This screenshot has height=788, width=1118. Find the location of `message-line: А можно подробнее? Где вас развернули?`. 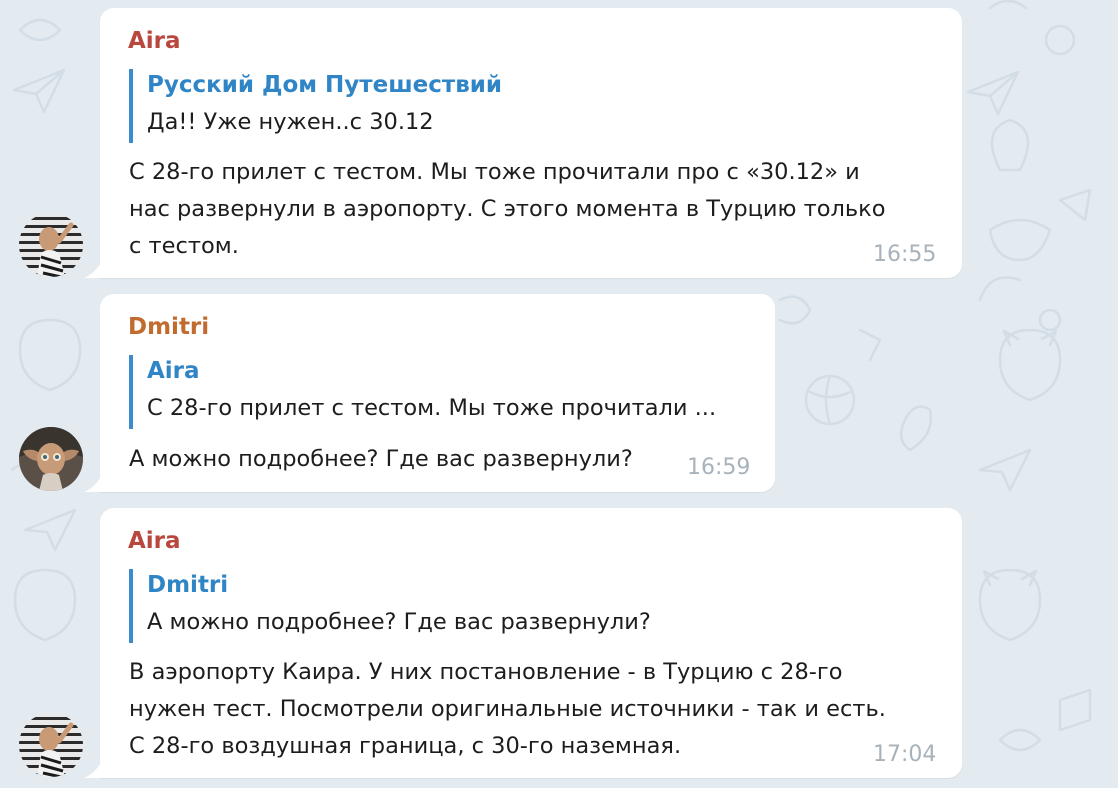

message-line: А можно подробнее? Где вас развернули? is located at coordinates (381, 459).